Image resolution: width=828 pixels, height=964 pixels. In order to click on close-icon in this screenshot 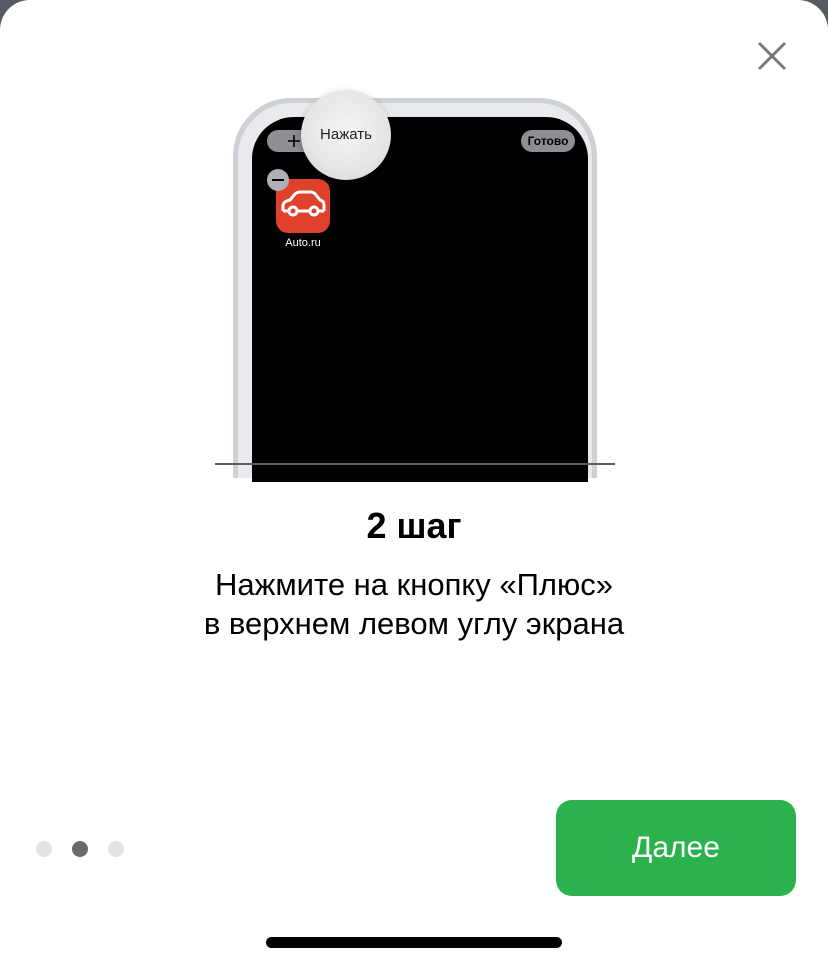, I will do `click(772, 56)`.